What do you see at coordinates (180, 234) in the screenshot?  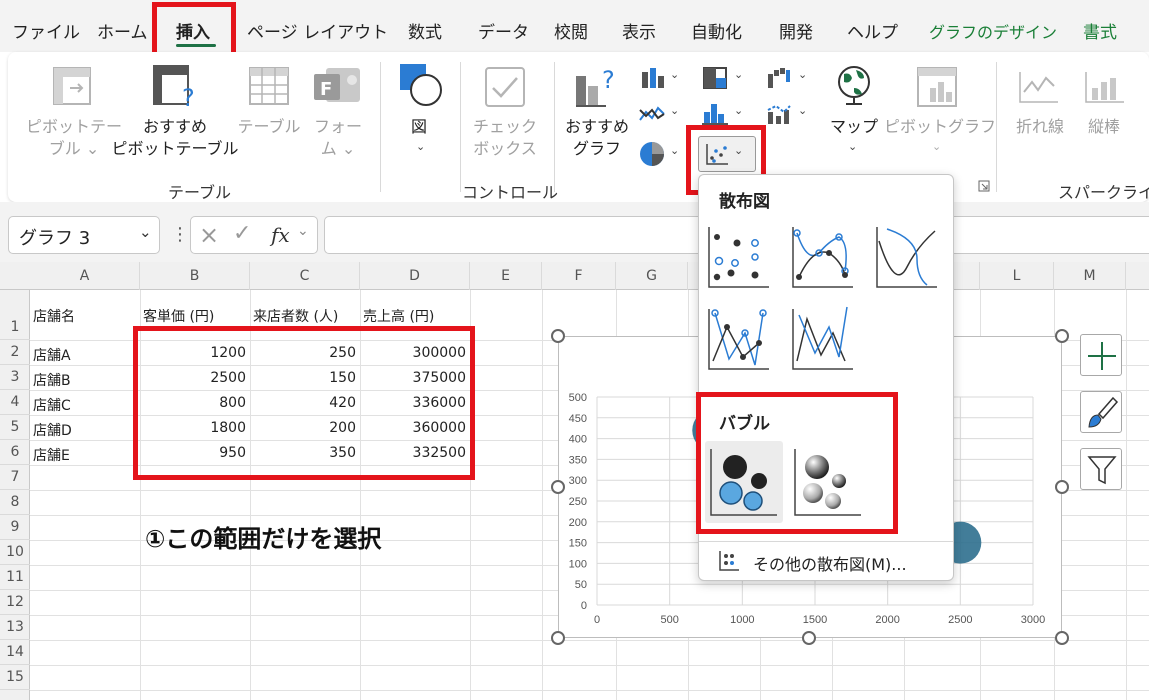 I see `more-options-icon: ⋮` at bounding box center [180, 234].